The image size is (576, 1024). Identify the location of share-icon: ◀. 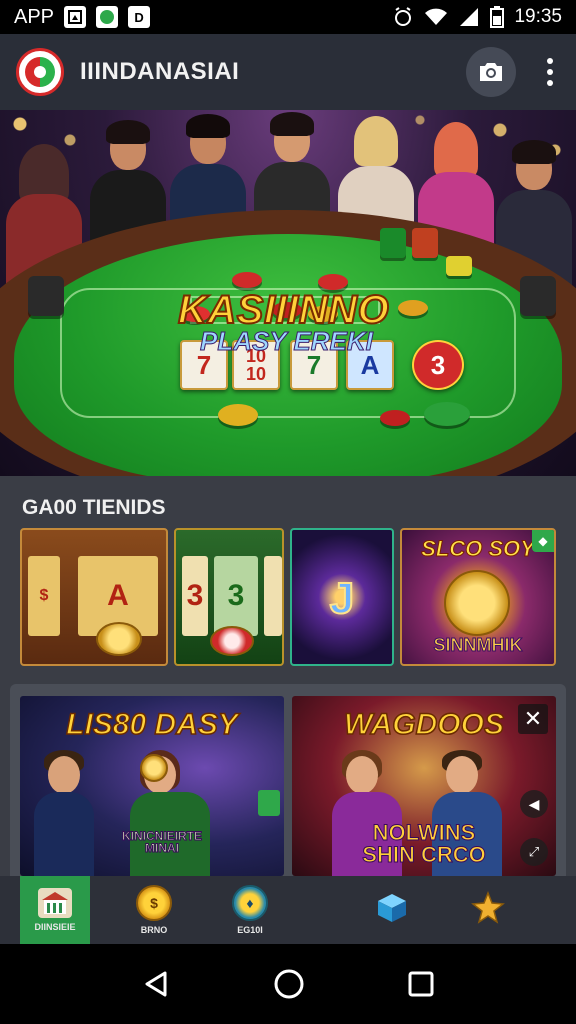
(534, 804).